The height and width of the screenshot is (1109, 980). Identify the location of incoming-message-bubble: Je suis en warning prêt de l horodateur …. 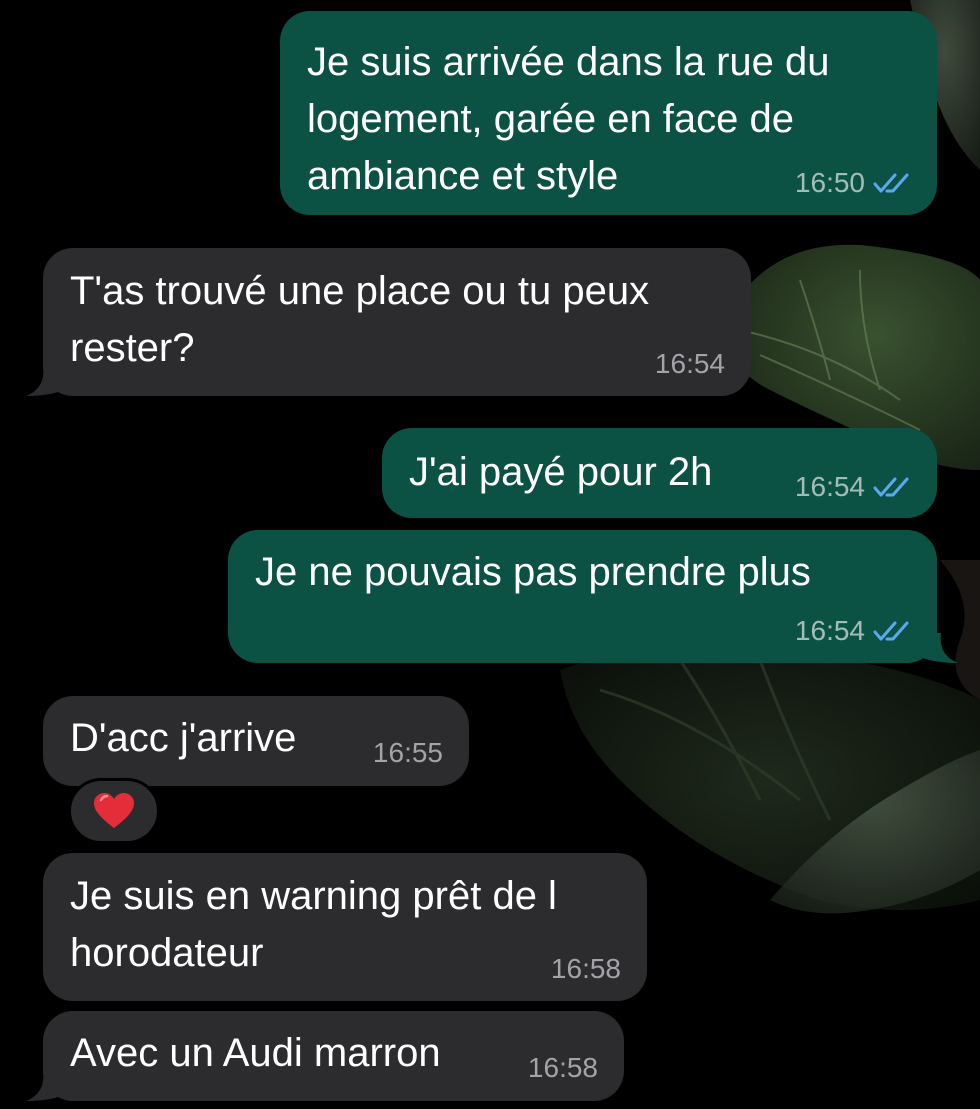
(345, 927).